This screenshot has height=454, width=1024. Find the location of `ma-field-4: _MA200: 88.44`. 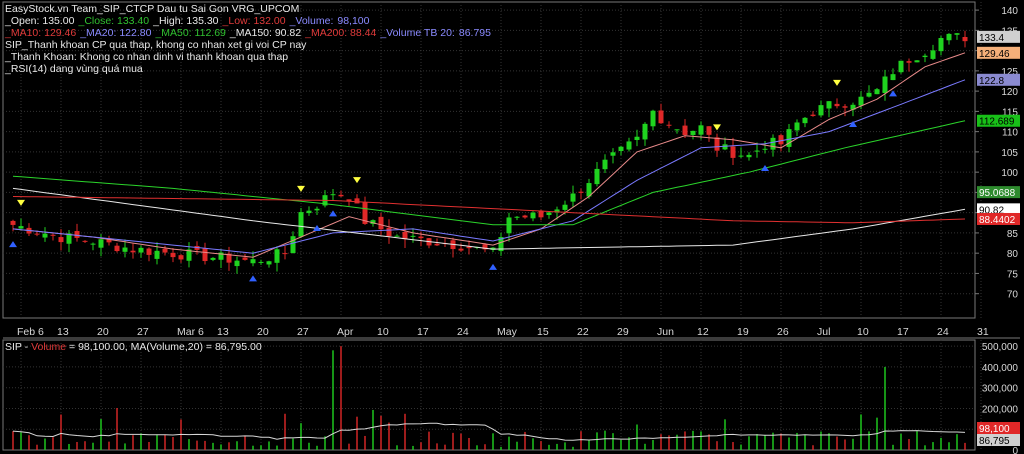

ma-field-4: _MA200: 88.44 is located at coordinates (341, 33).